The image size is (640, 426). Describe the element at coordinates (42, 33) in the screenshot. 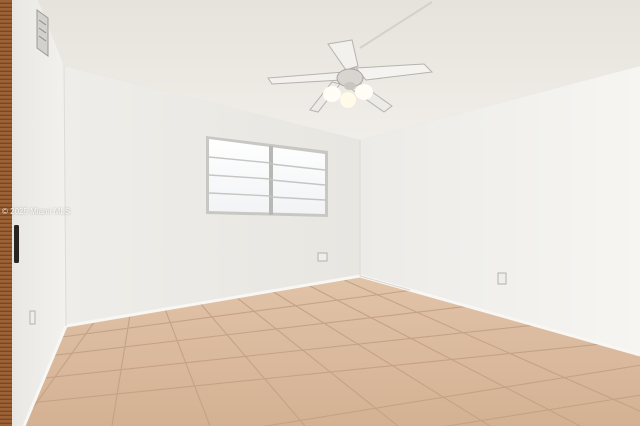

I see `air-vent` at that location.